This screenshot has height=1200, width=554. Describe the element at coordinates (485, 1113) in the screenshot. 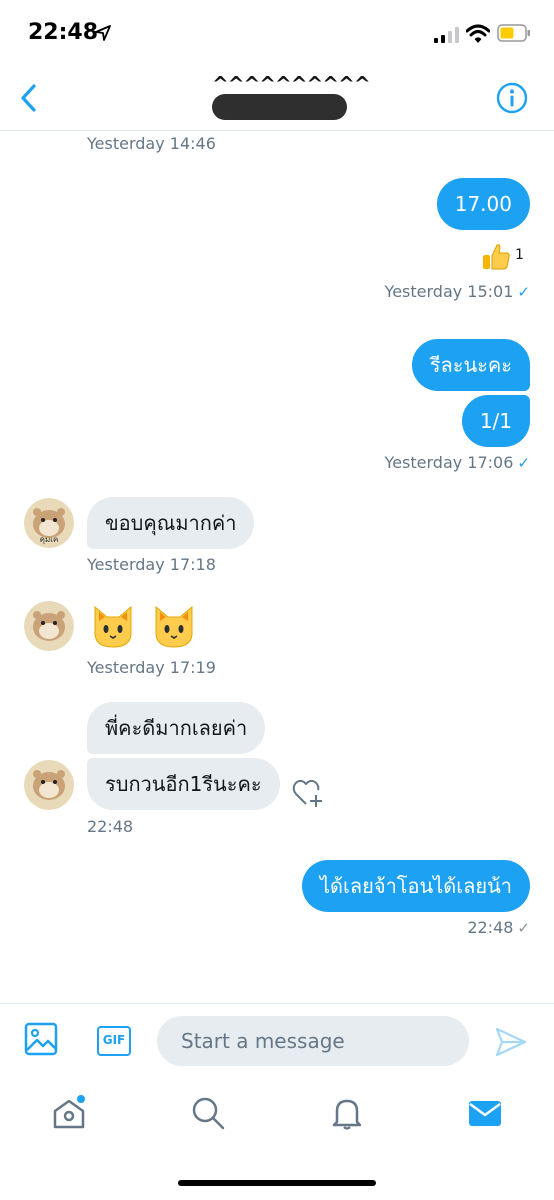

I see `messages-tab-icon` at that location.